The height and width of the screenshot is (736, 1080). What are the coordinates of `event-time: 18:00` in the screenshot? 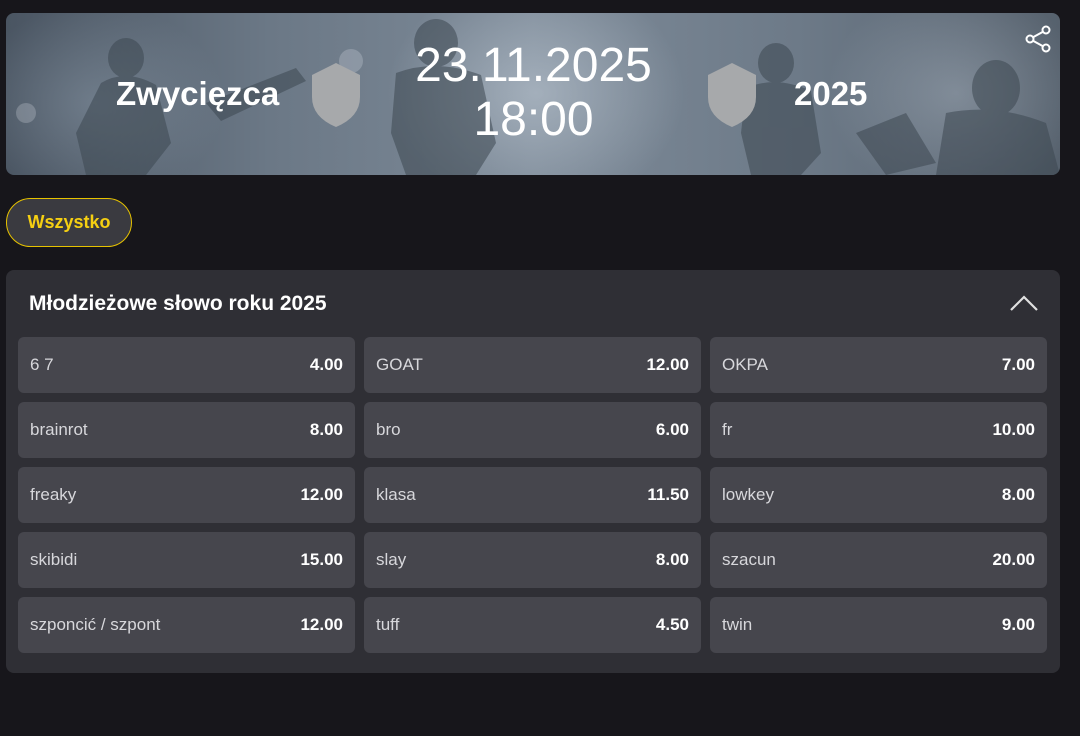 It's located at (533, 119).